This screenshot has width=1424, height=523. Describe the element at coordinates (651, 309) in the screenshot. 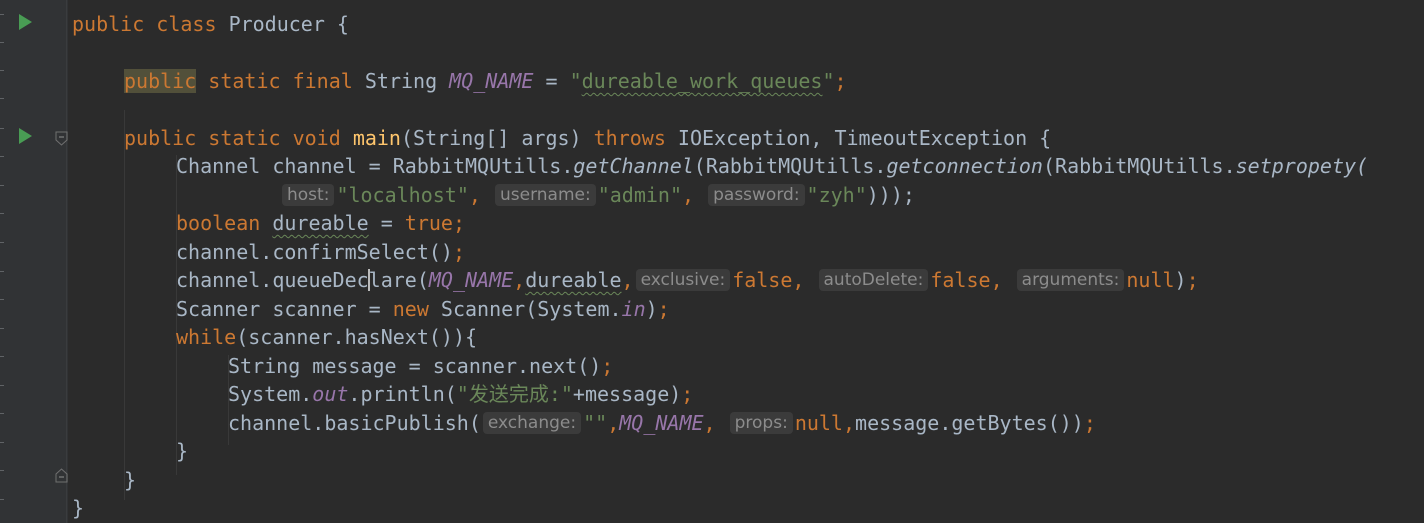

I see `code-text: )` at that location.